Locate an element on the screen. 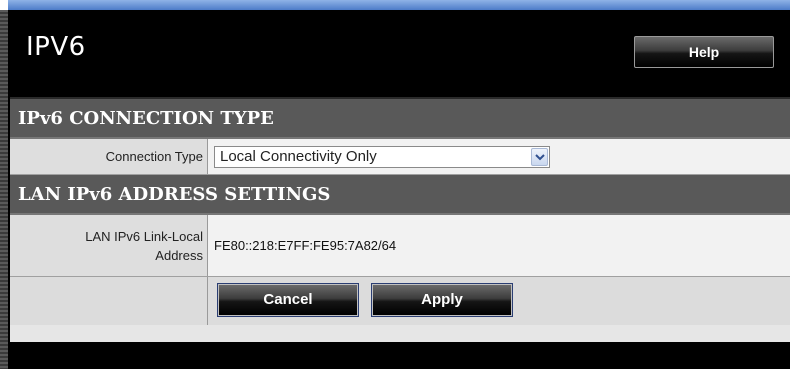  connection-type-selected-value: Local Connectivity Only is located at coordinates (298, 156).